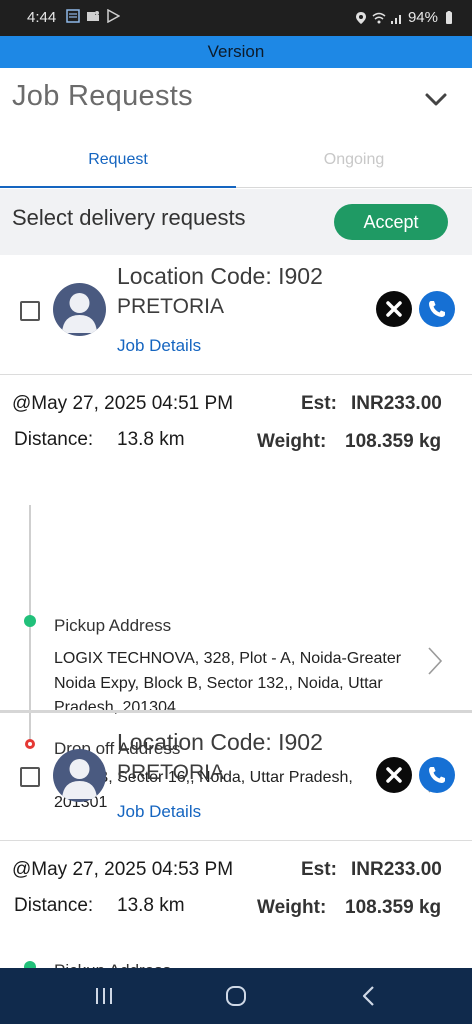  Describe the element at coordinates (354, 162) in the screenshot. I see `tab-ongoing: Ongoing` at that location.